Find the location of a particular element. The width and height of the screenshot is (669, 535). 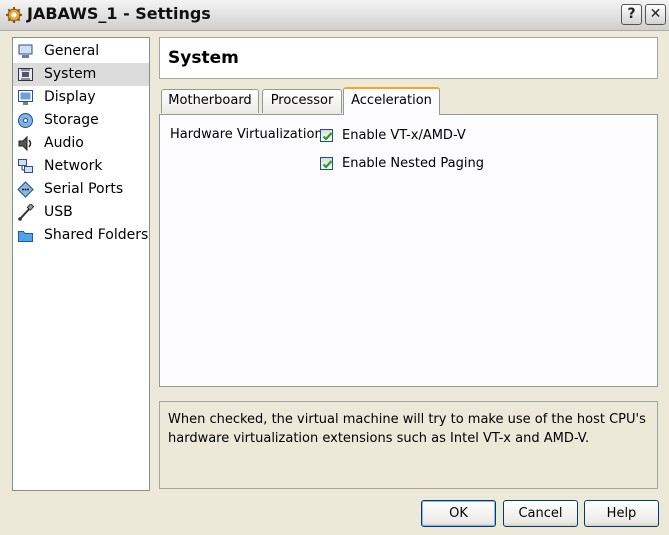

sidebar-item-label: Audio is located at coordinates (64, 143).